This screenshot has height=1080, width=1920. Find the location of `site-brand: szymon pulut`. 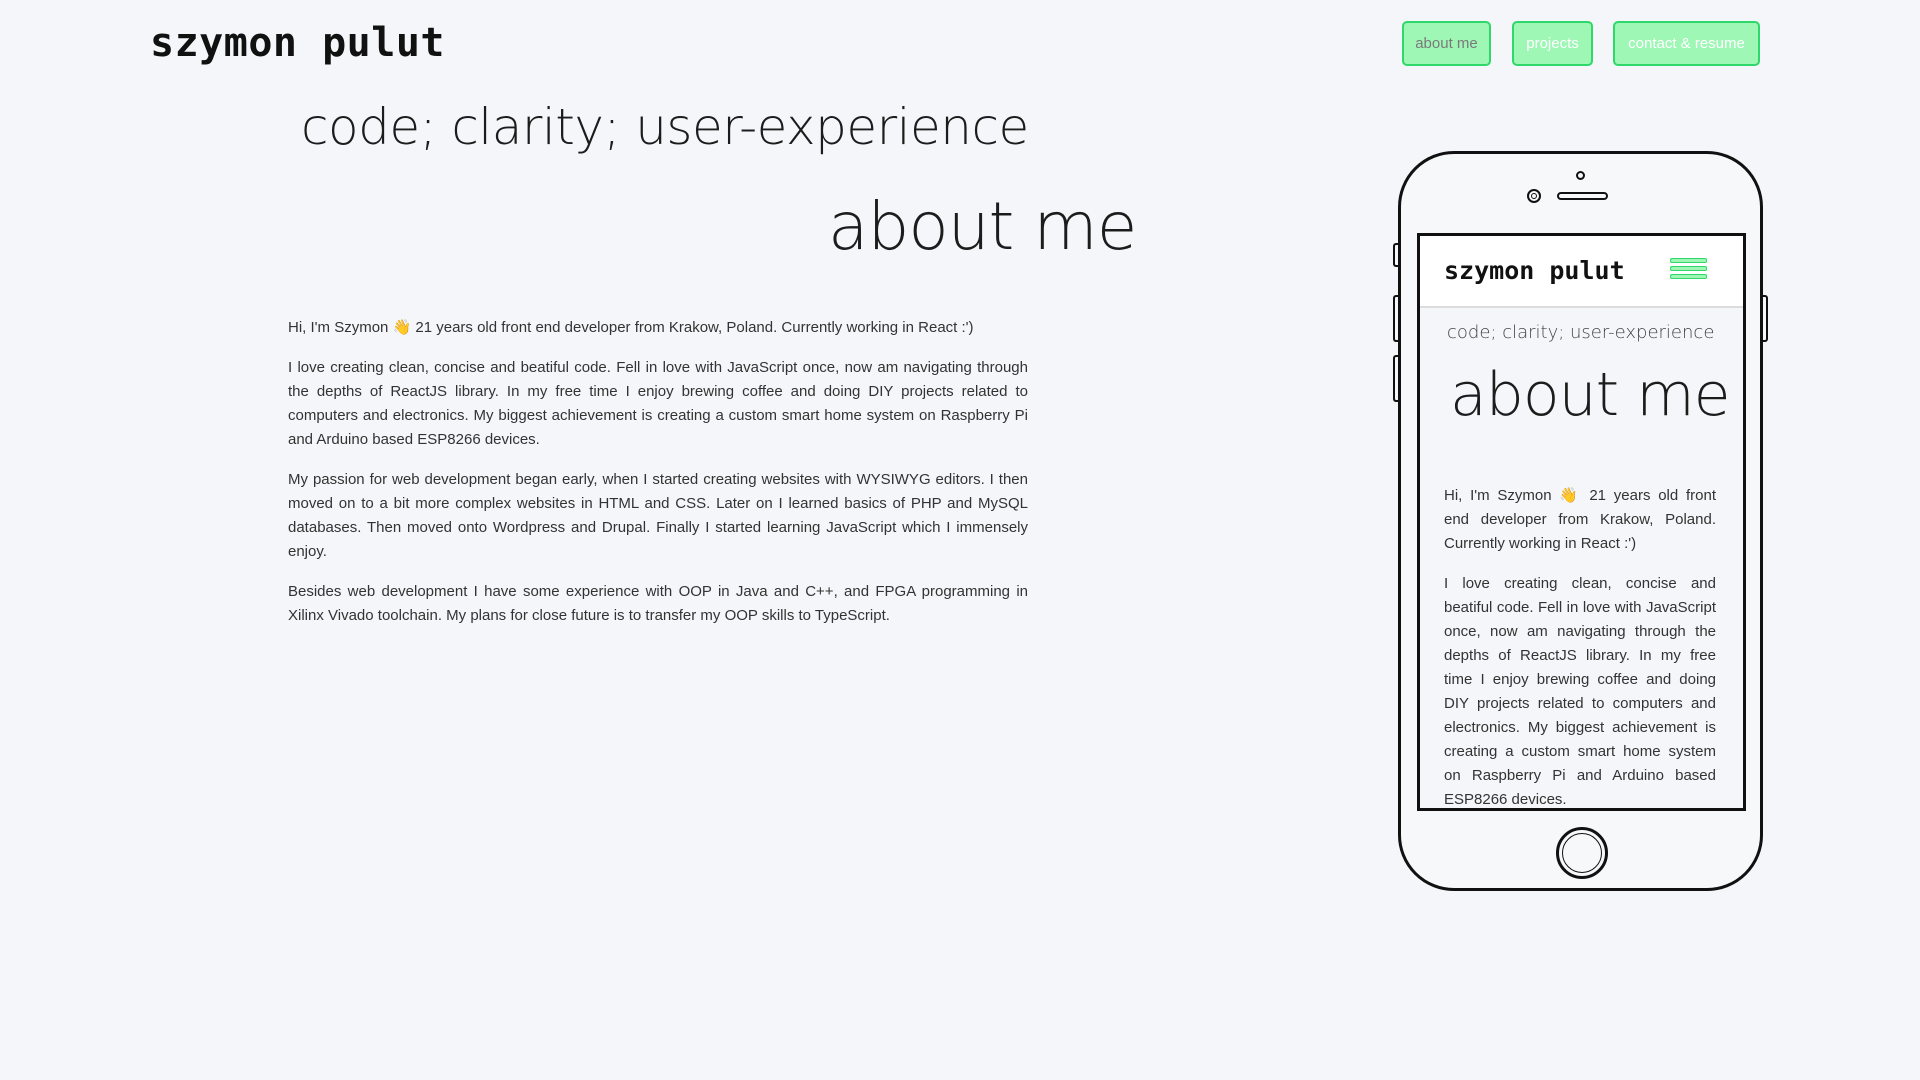

site-brand: szymon pulut is located at coordinates (297, 43).